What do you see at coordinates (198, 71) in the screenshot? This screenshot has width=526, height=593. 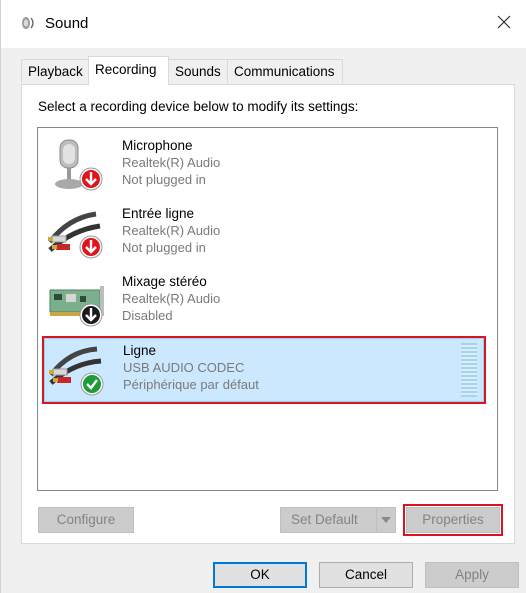 I see `tab-sounds: Sounds` at bounding box center [198, 71].